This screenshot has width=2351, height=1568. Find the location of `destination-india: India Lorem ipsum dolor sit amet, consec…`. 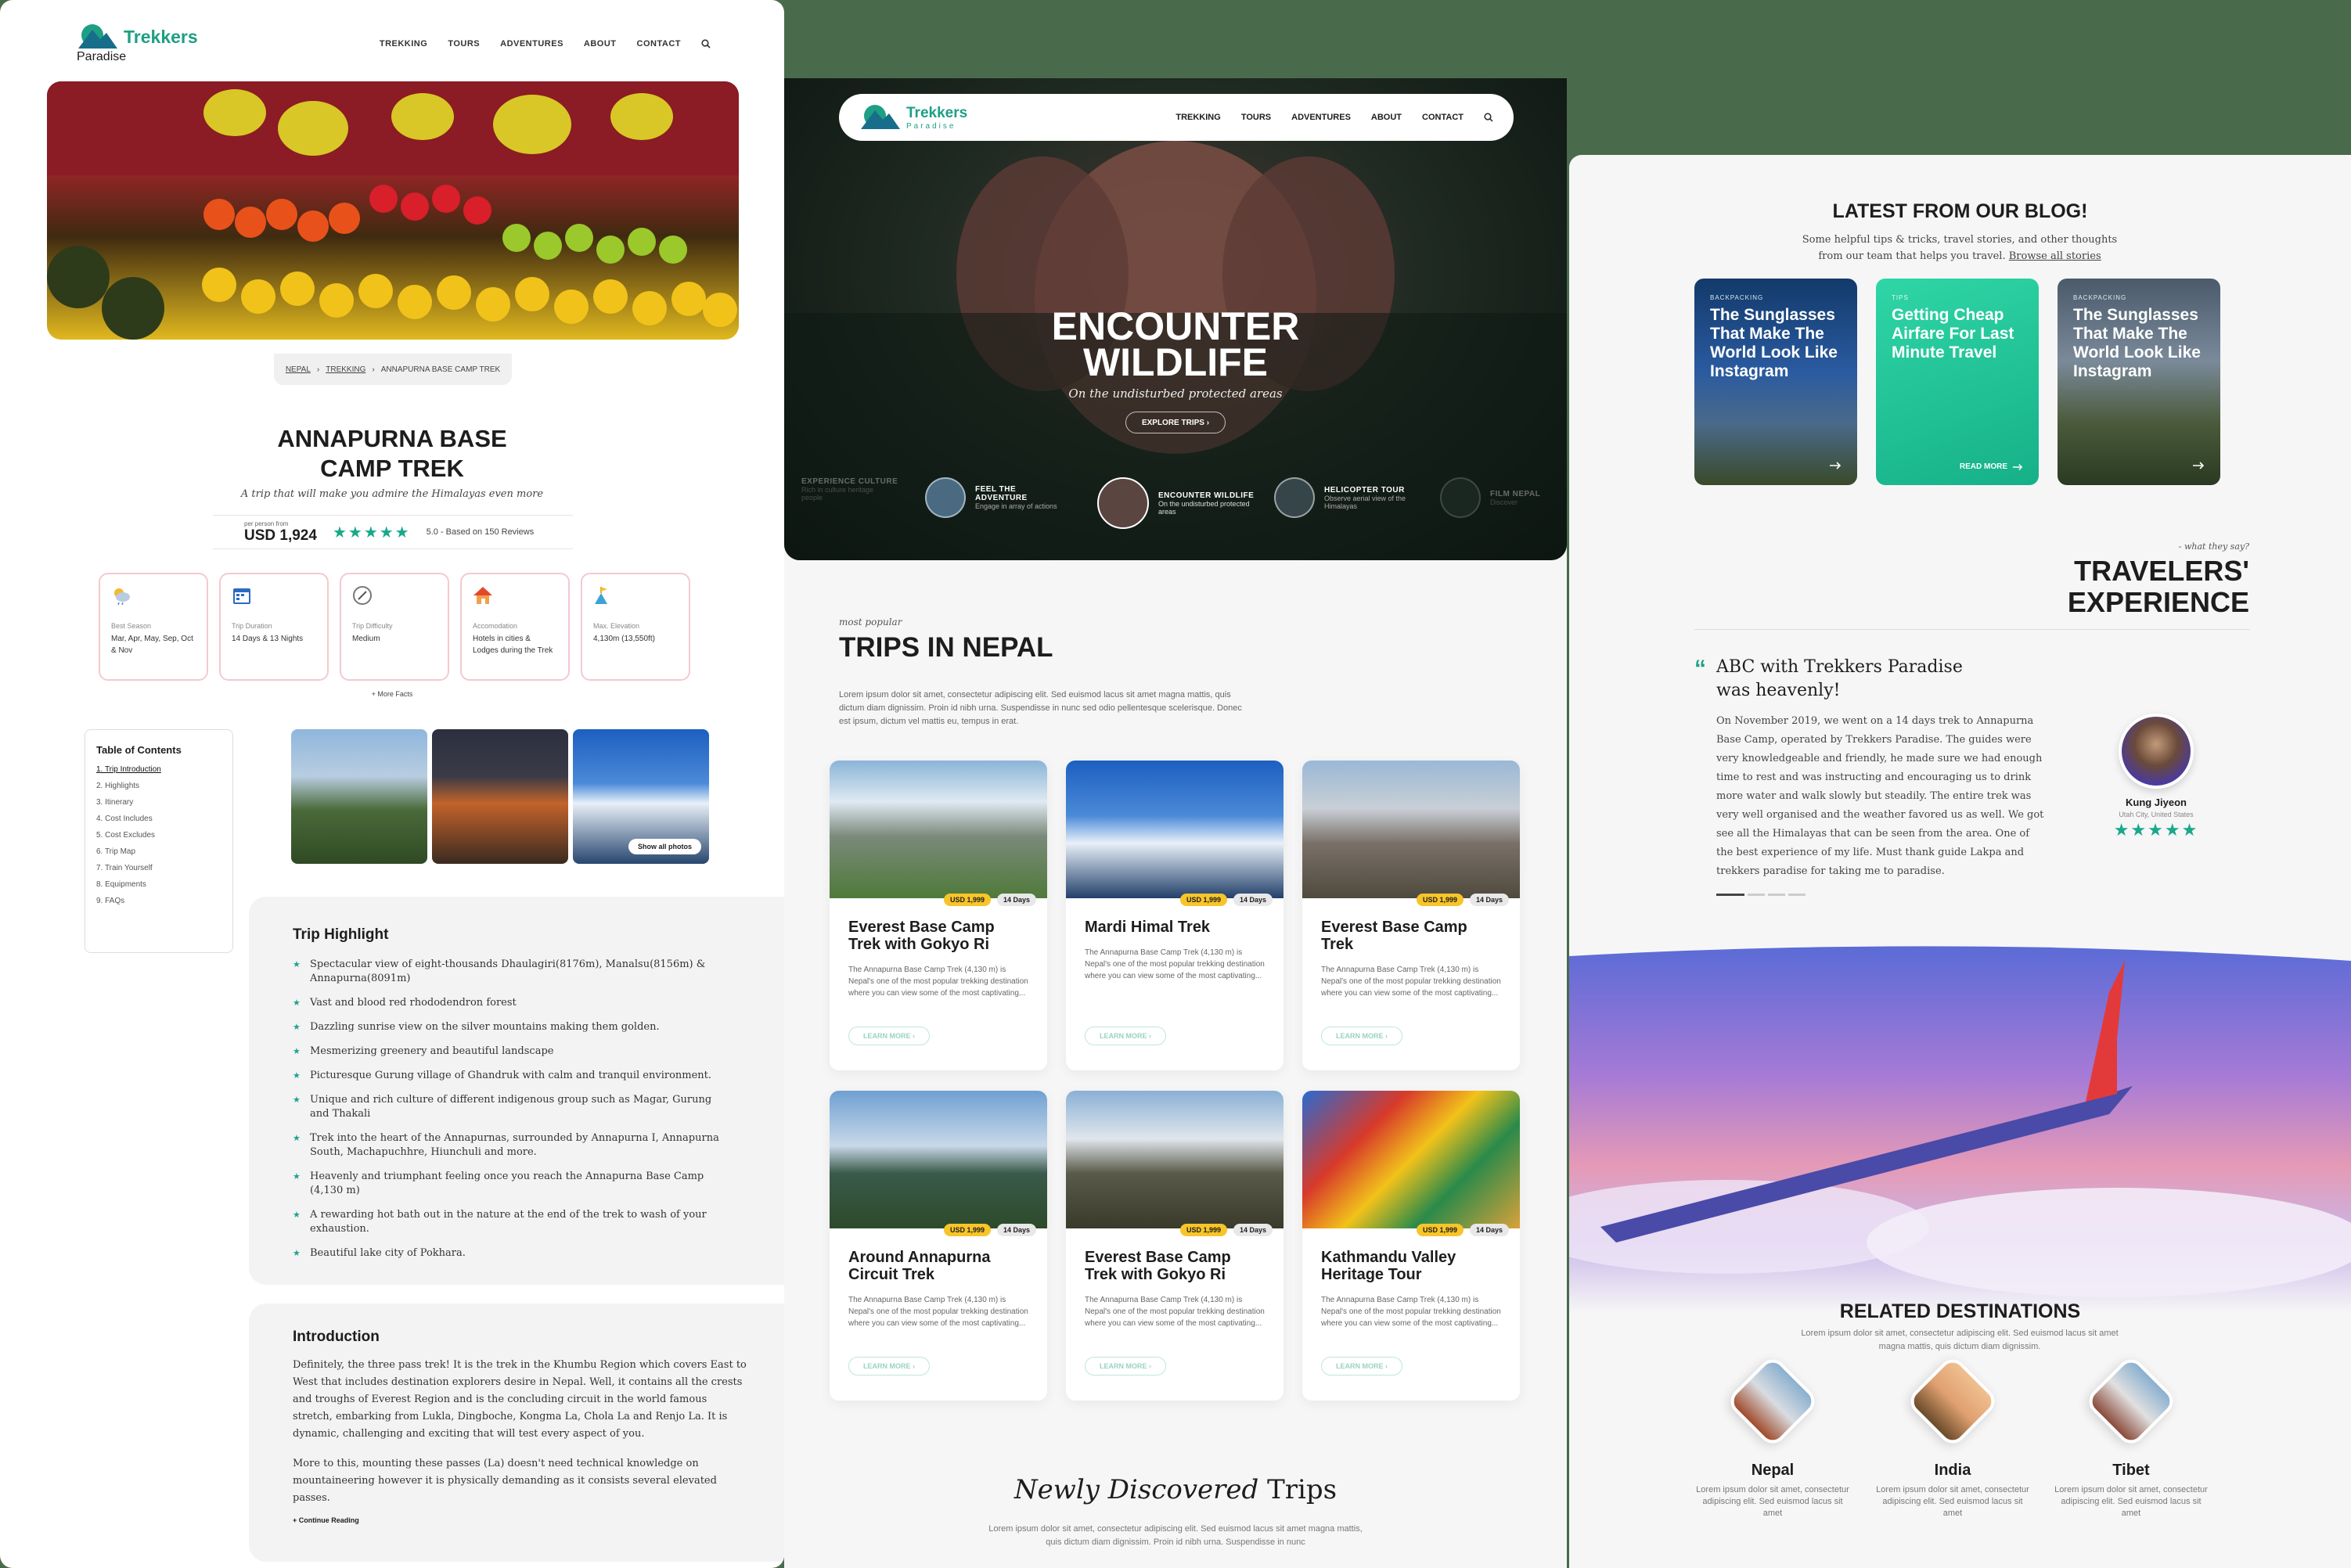

destination-india: India Lorem ipsum dolor sit amet, consec… is located at coordinates (1953, 1436).